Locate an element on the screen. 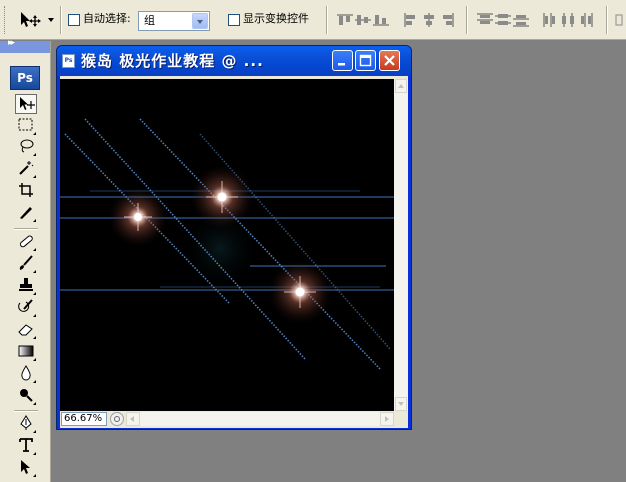 This screenshot has width=626, height=482. align-left-edges-icon is located at coordinates (411, 20).